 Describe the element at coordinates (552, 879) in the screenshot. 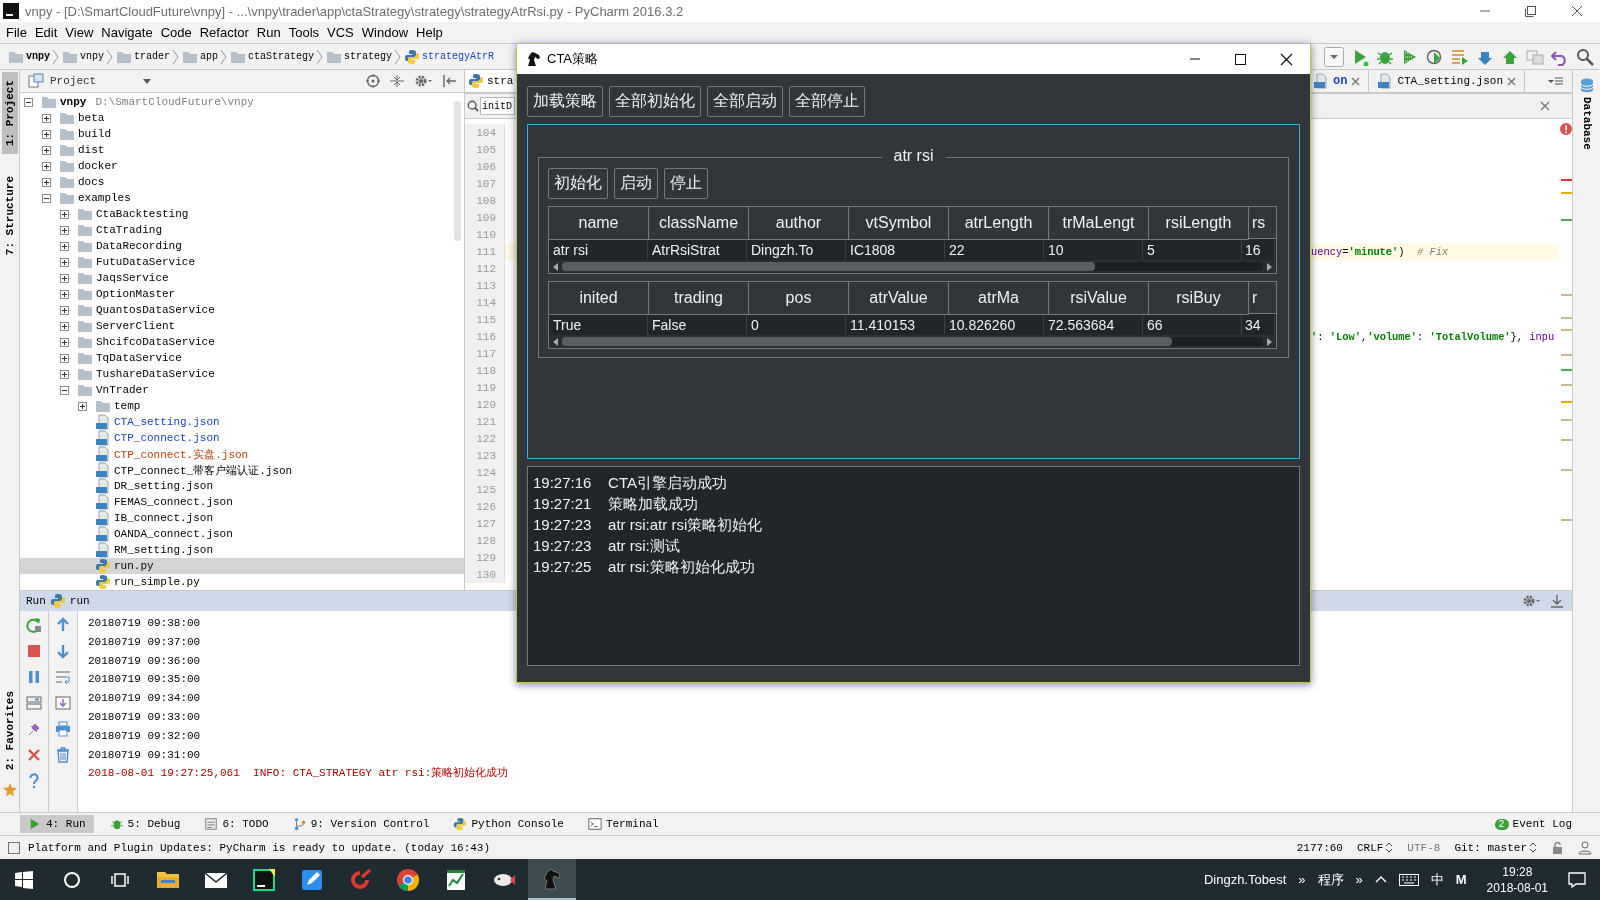

I see `taskbar-app` at that location.